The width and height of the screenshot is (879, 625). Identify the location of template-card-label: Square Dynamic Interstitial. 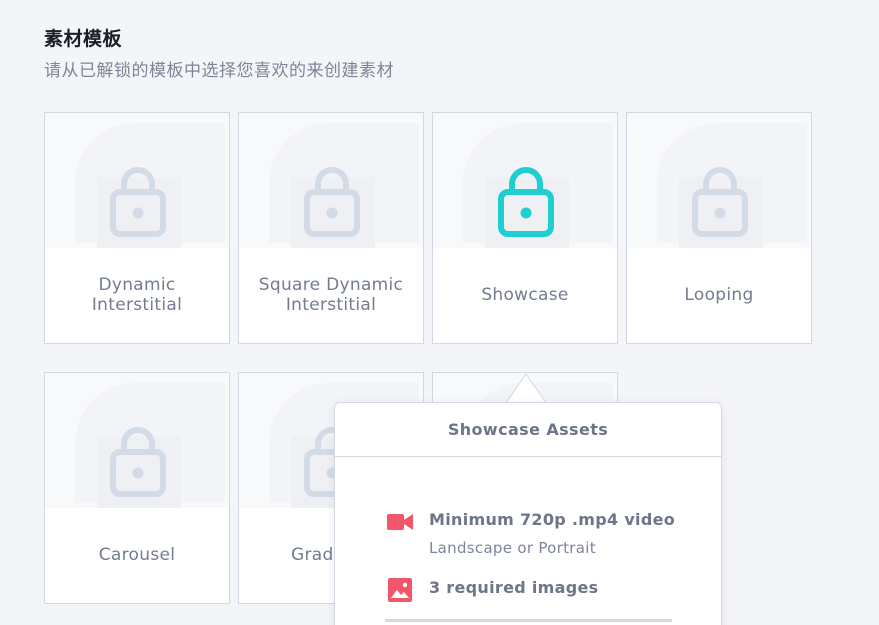
(331, 295).